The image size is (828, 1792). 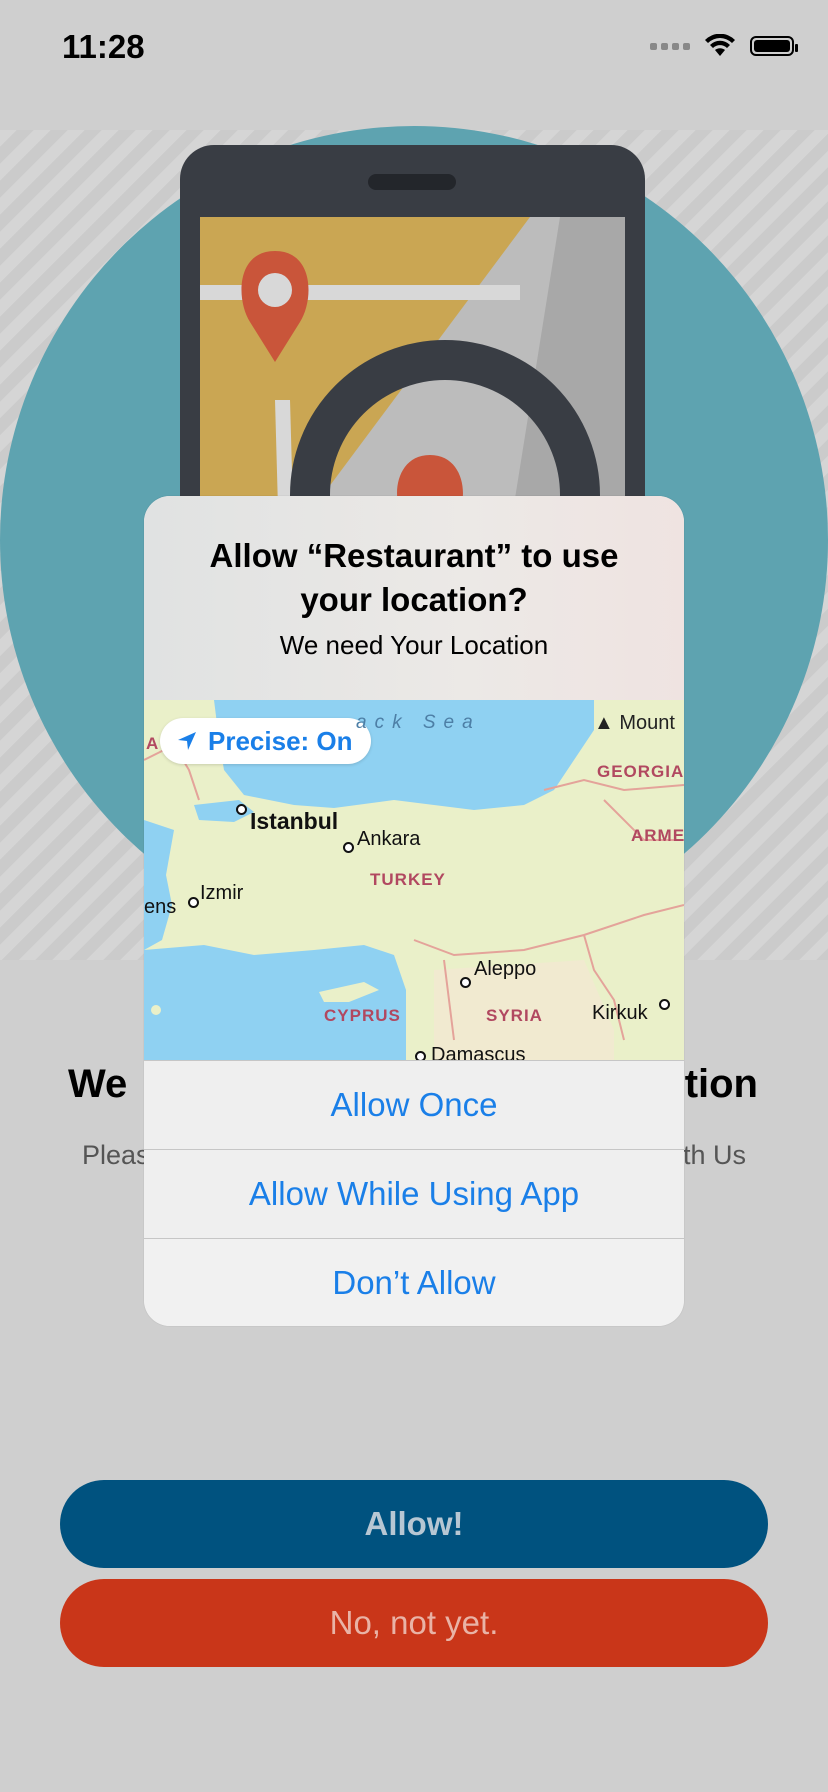 I want to click on wifi-icon, so click(x=720, y=45).